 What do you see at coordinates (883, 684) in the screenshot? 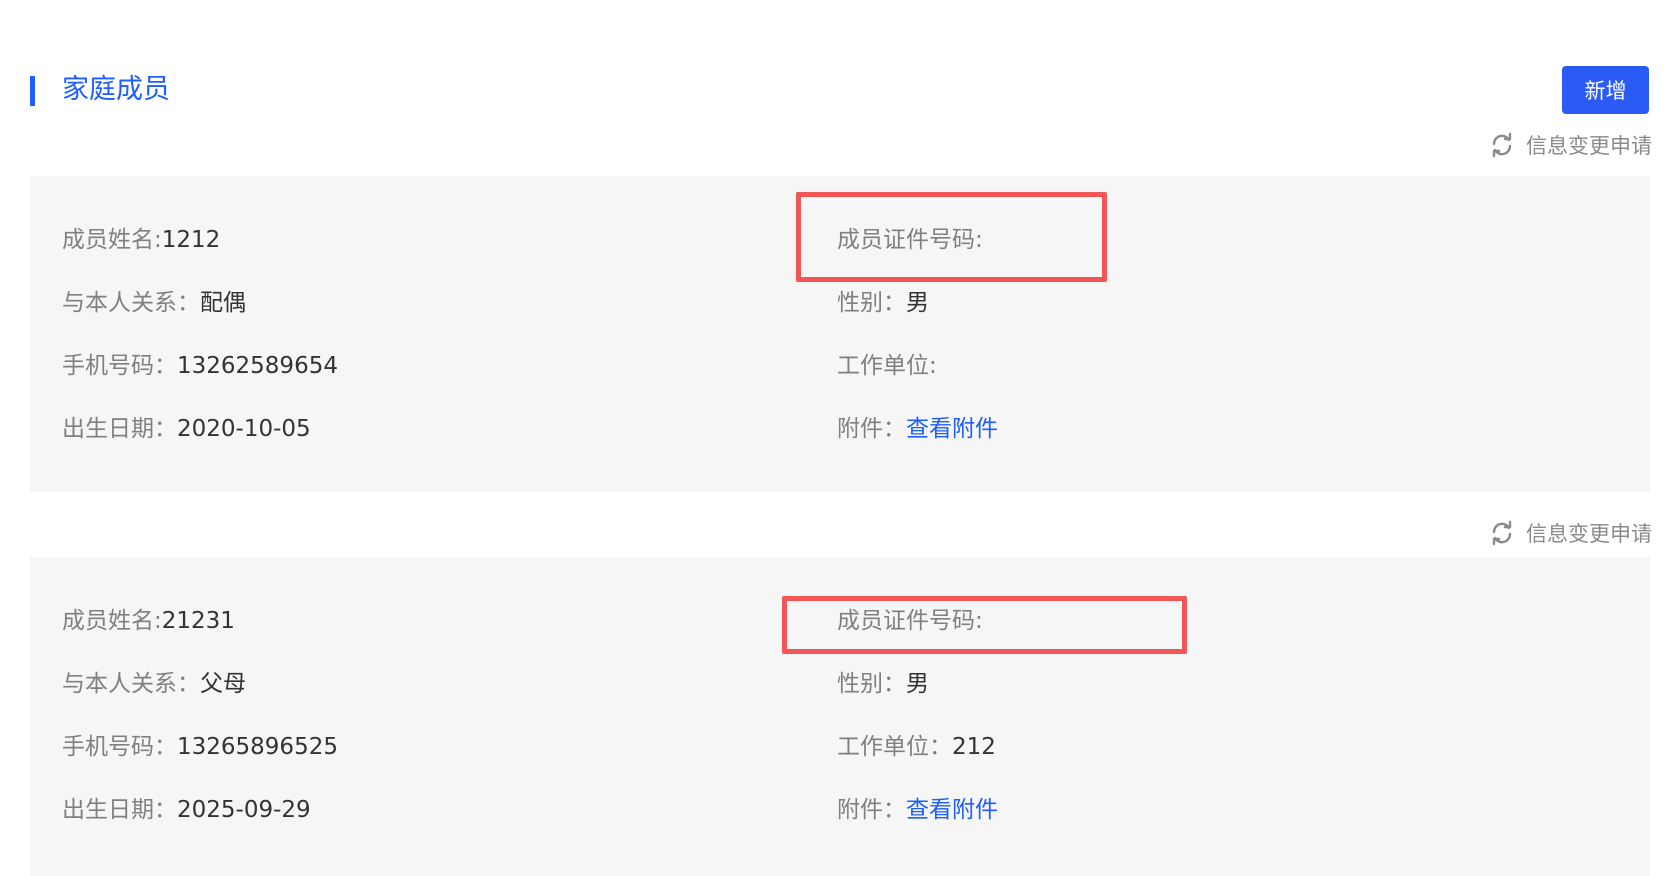
I see `member-2-gender: 性别：男` at bounding box center [883, 684].